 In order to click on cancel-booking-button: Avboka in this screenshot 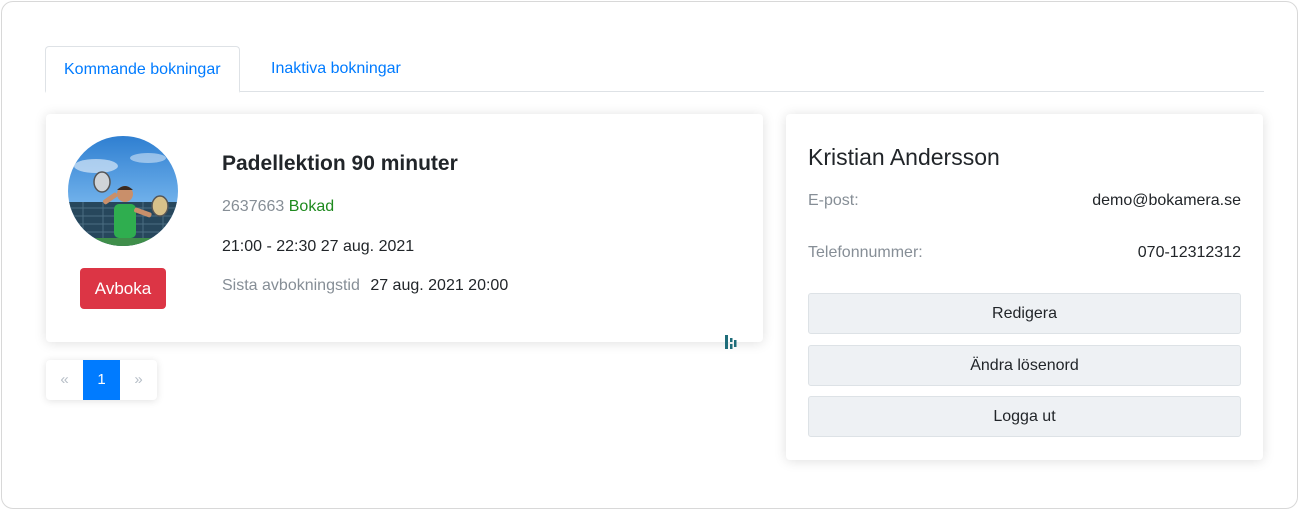, I will do `click(123, 288)`.